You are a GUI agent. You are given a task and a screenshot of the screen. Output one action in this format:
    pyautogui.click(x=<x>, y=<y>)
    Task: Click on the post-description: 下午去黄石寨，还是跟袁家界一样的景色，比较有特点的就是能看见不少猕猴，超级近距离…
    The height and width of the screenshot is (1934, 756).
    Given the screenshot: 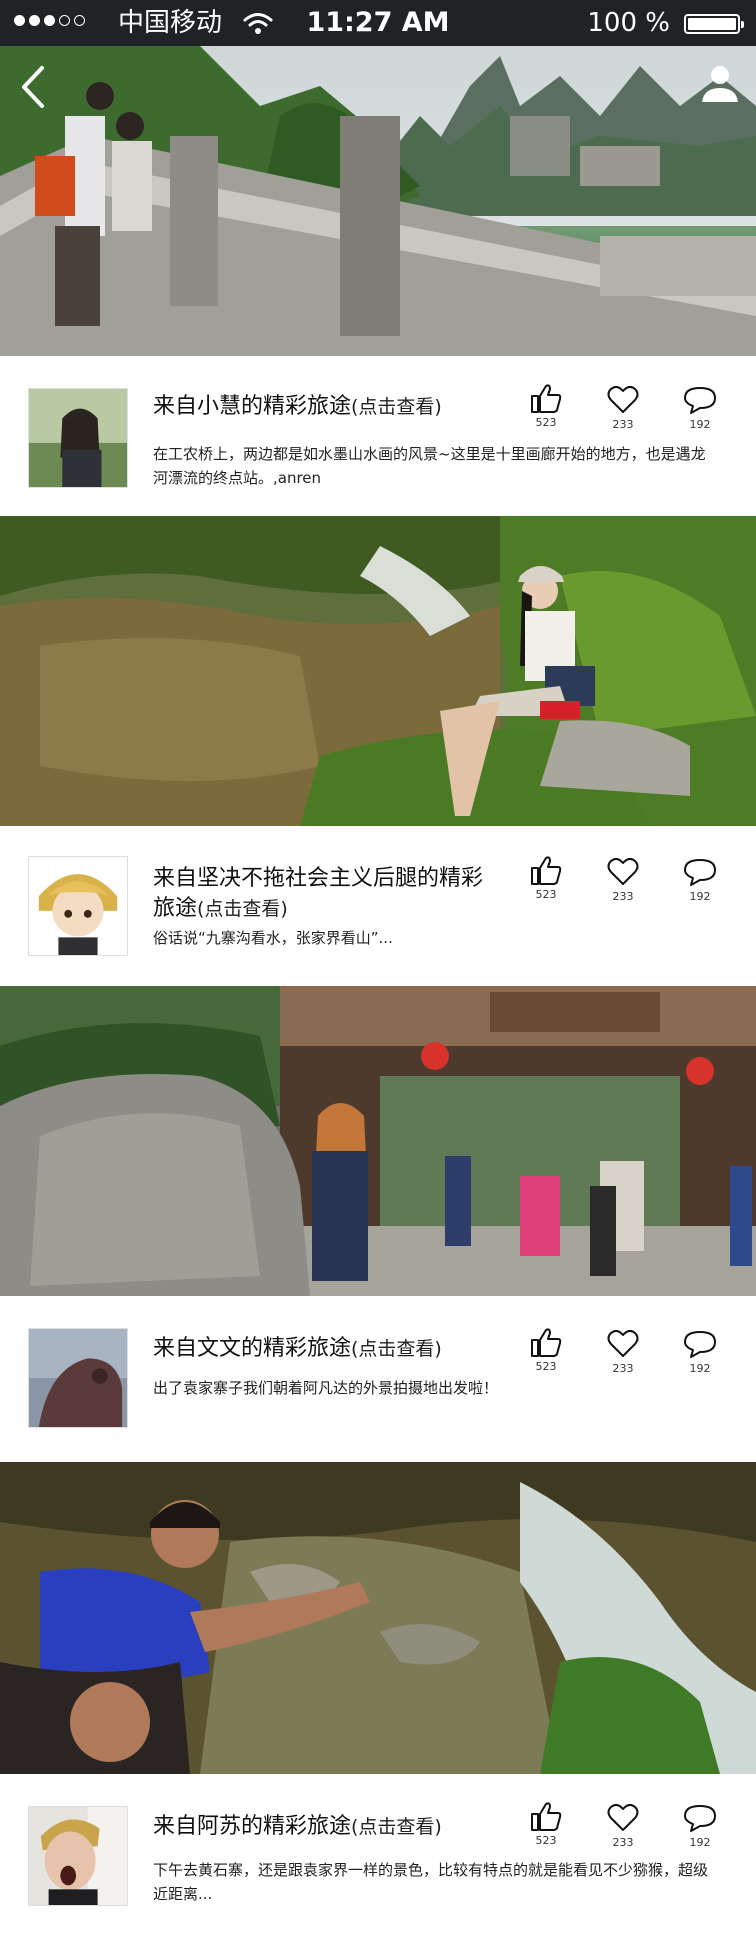 What is the action you would take?
    pyautogui.click(x=431, y=1882)
    